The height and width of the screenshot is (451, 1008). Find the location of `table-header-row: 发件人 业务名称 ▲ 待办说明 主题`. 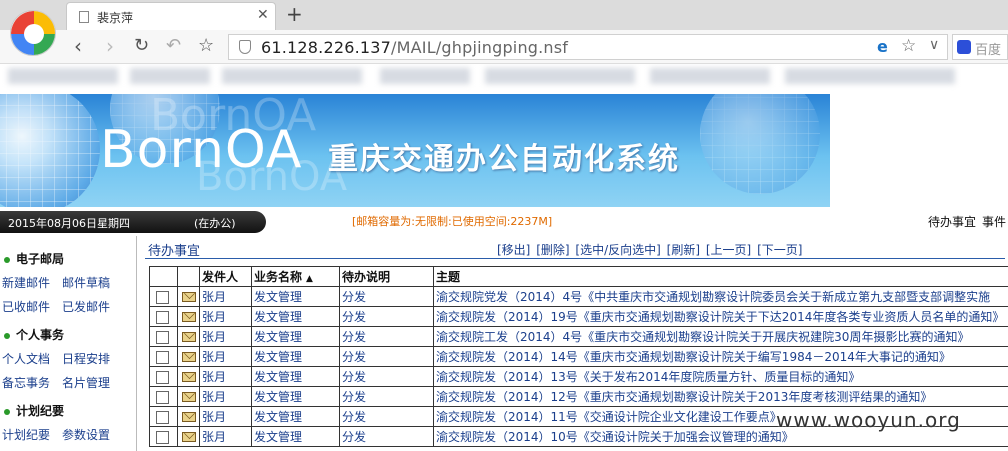

table-header-row: 发件人 业务名称 ▲ 待办说明 主题 is located at coordinates (578, 276).